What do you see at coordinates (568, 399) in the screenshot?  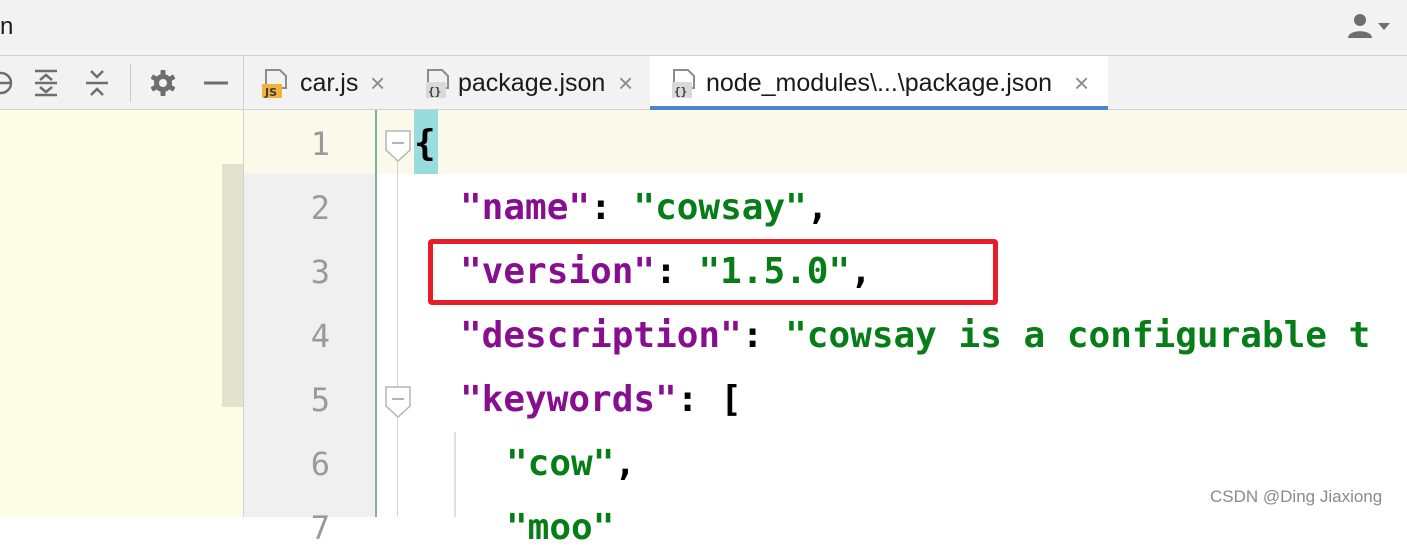 I see `json-key: "keywords"` at bounding box center [568, 399].